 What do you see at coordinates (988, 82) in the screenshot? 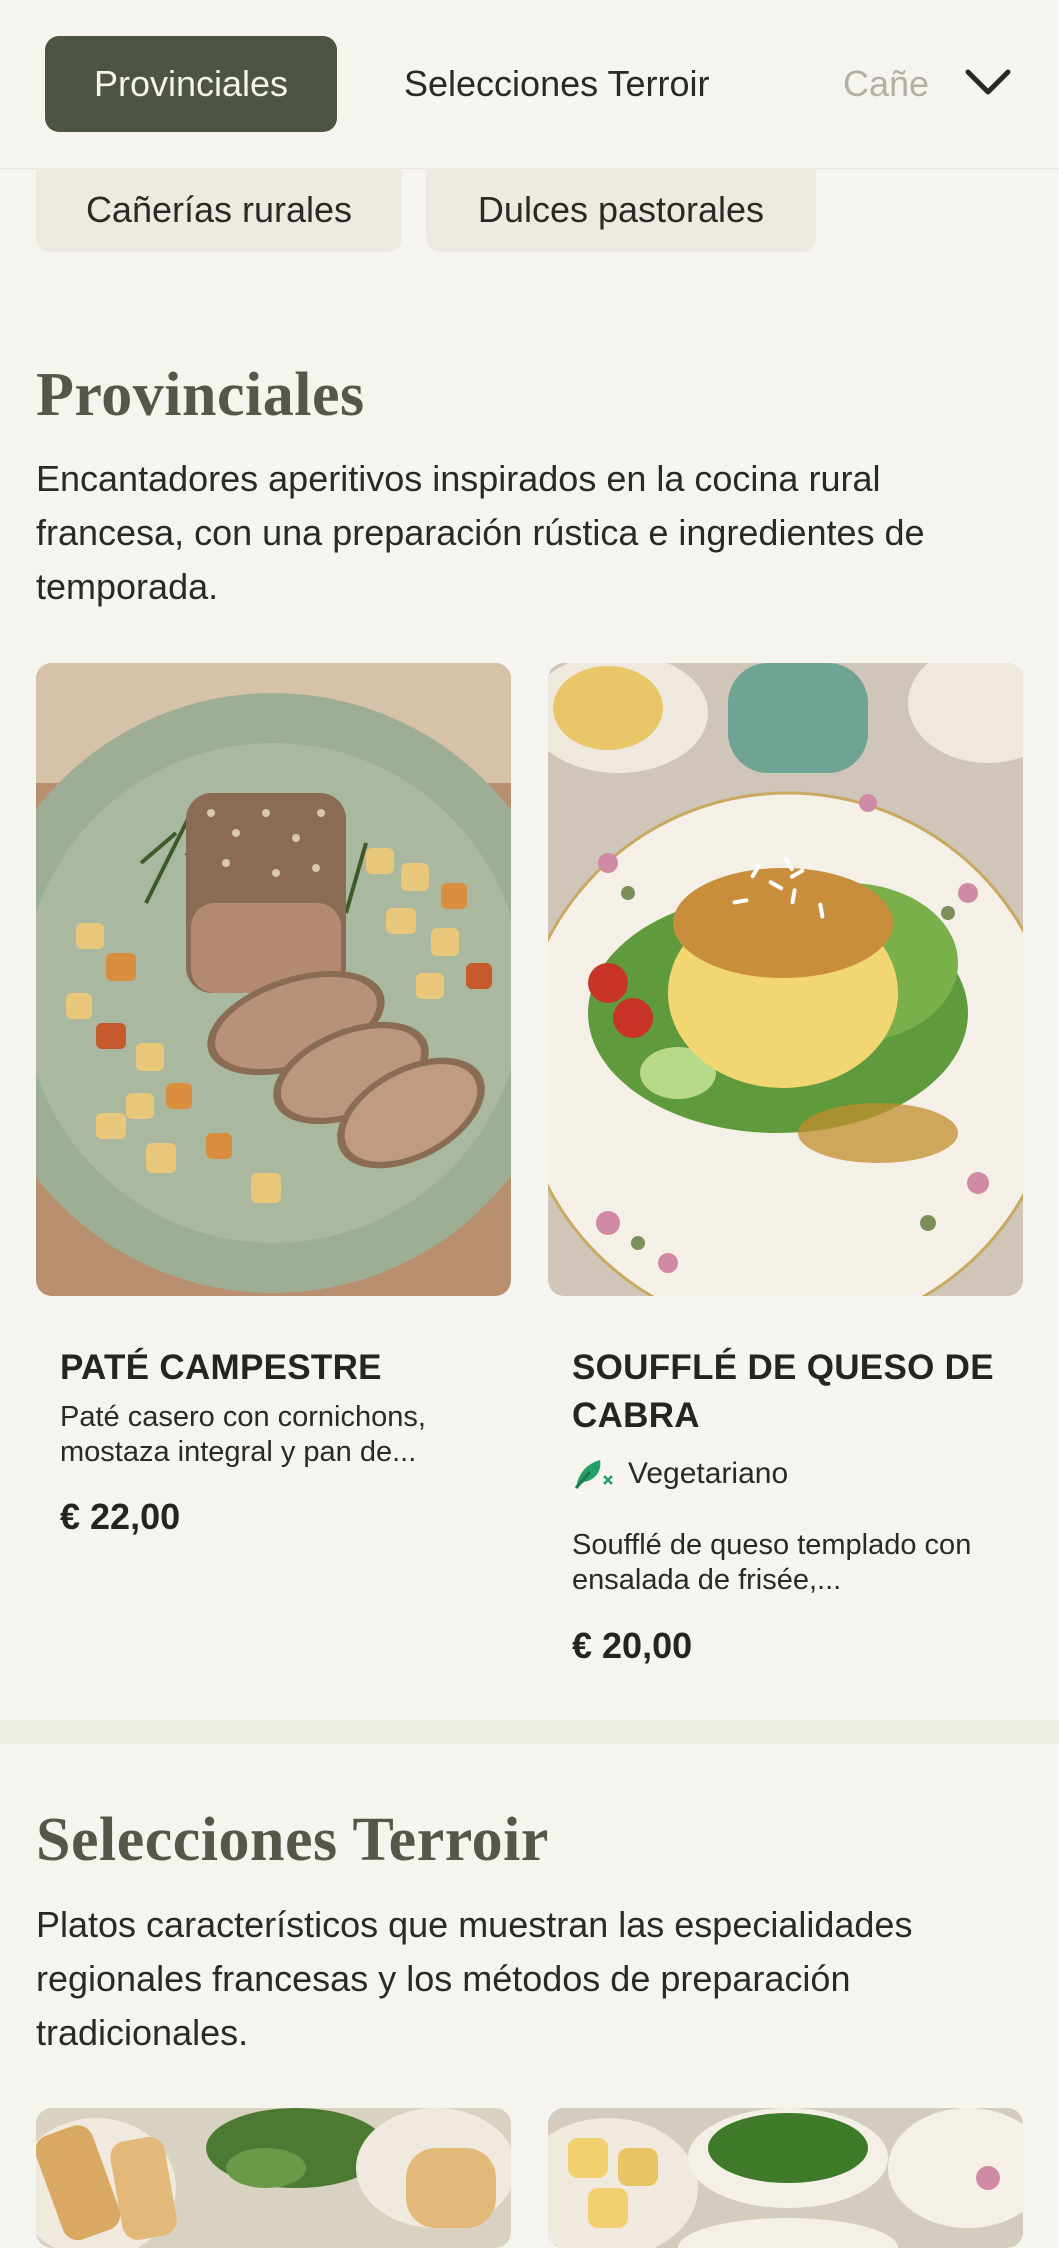
I see `chevron-down-icon` at bounding box center [988, 82].